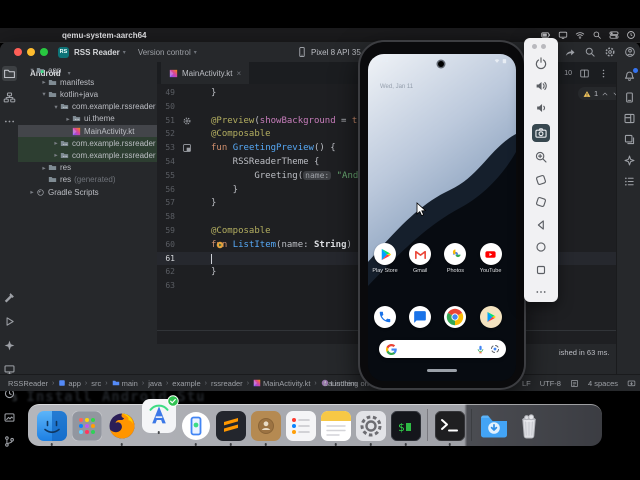 This screenshot has width=640, height=480. What do you see at coordinates (541, 202) in the screenshot?
I see `rotate-right-icon` at bounding box center [541, 202].